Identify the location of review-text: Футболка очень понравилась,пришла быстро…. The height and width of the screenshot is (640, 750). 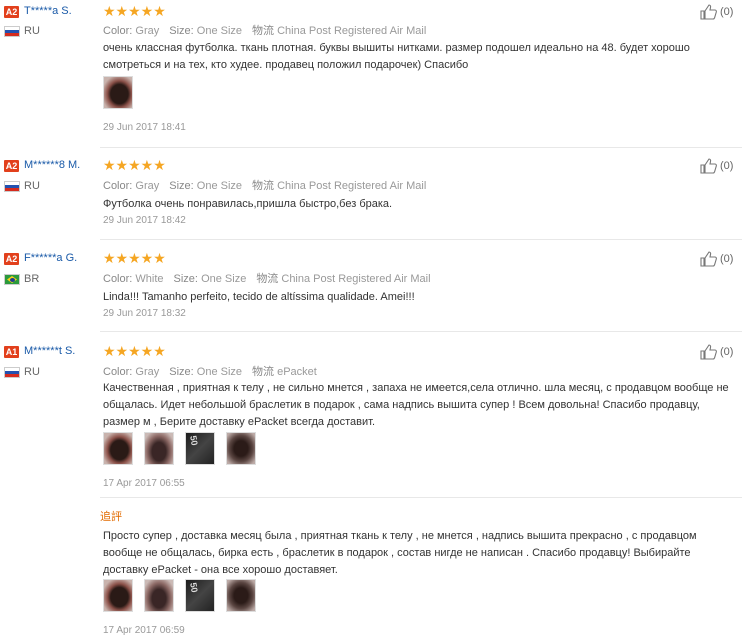
(248, 204).